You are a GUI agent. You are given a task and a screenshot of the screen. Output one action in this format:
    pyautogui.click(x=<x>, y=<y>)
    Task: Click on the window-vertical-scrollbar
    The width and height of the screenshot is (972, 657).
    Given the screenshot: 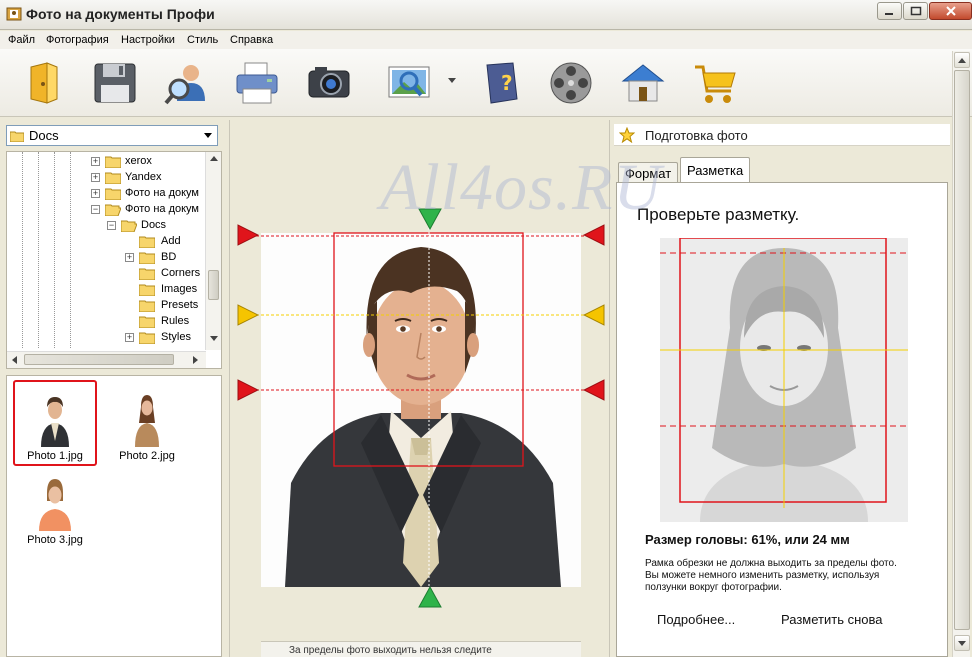 What is the action you would take?
    pyautogui.click(x=961, y=354)
    